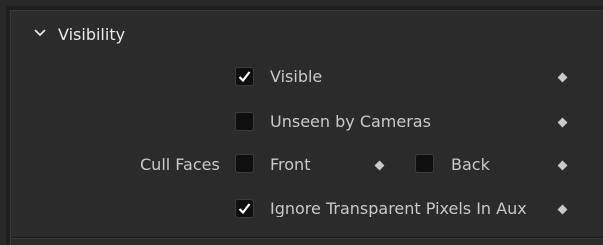  Describe the element at coordinates (244, 121) in the screenshot. I see `unseen-by-cameras-checkbox` at that location.